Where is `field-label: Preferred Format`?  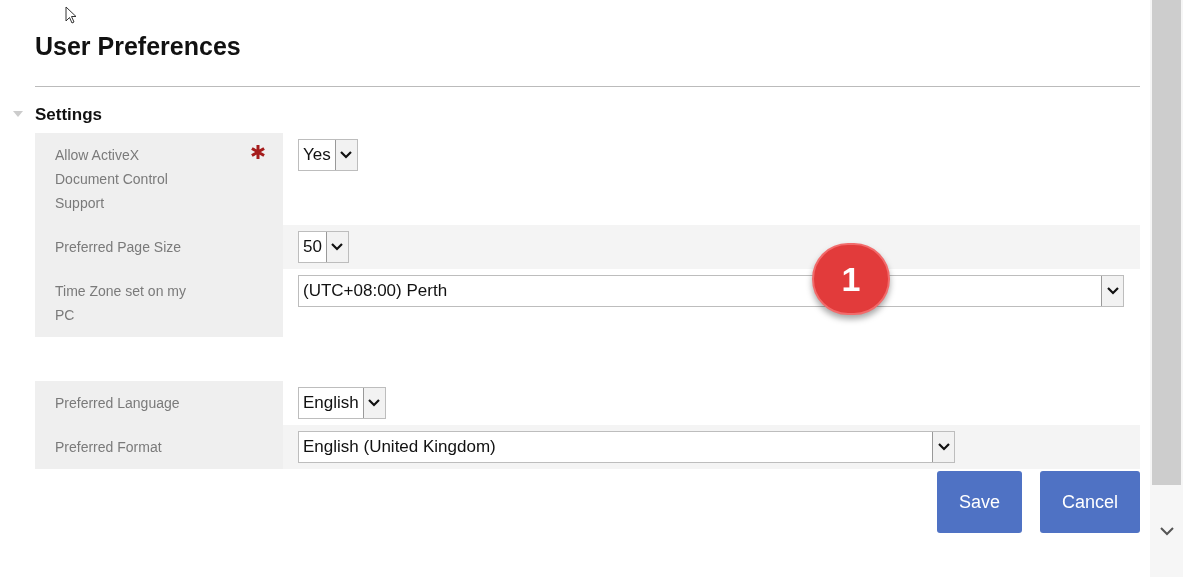
field-label: Preferred Format is located at coordinates (109, 447).